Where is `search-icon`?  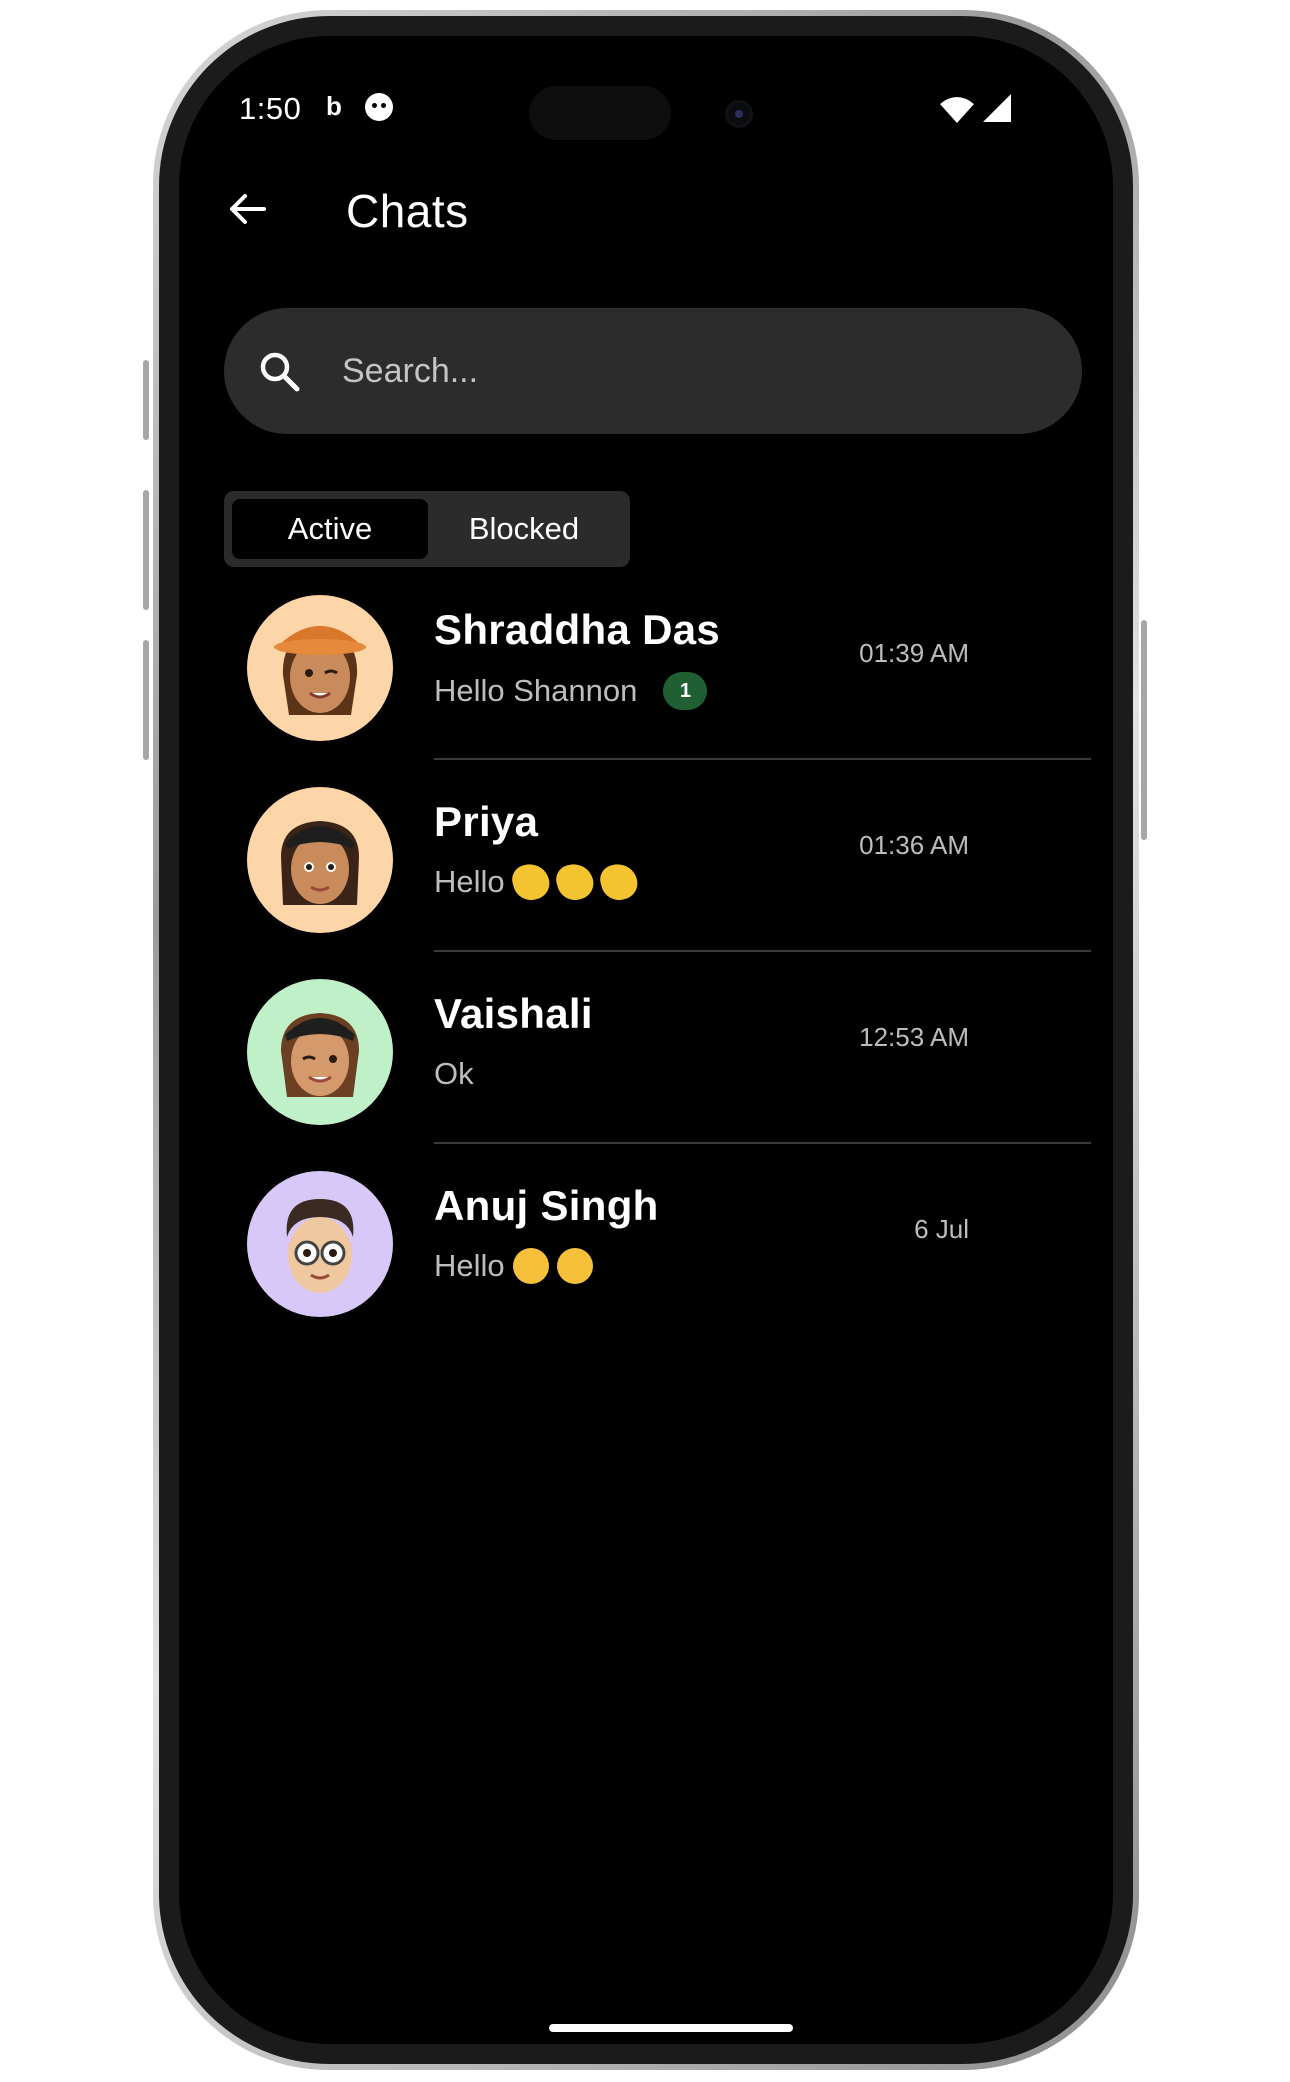
search-icon is located at coordinates (280, 372).